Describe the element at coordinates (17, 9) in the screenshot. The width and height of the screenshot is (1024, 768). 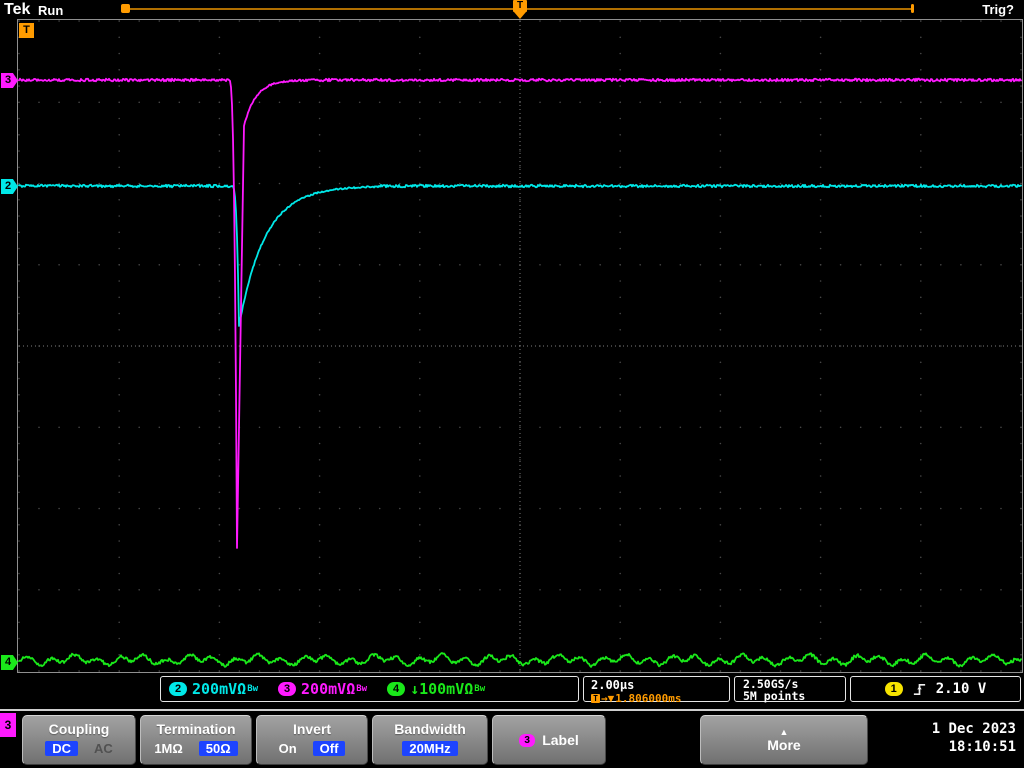
I see `tek-logo: Tek` at that location.